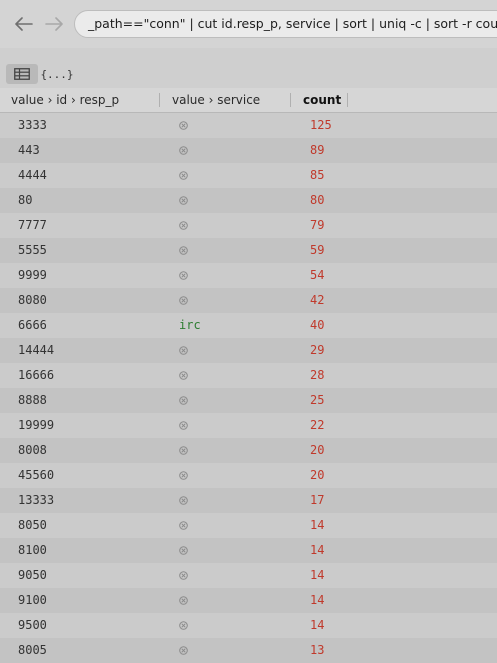 Image resolution: width=497 pixels, height=663 pixels. What do you see at coordinates (32, 600) in the screenshot?
I see `resp-port-cell: 9100` at bounding box center [32, 600].